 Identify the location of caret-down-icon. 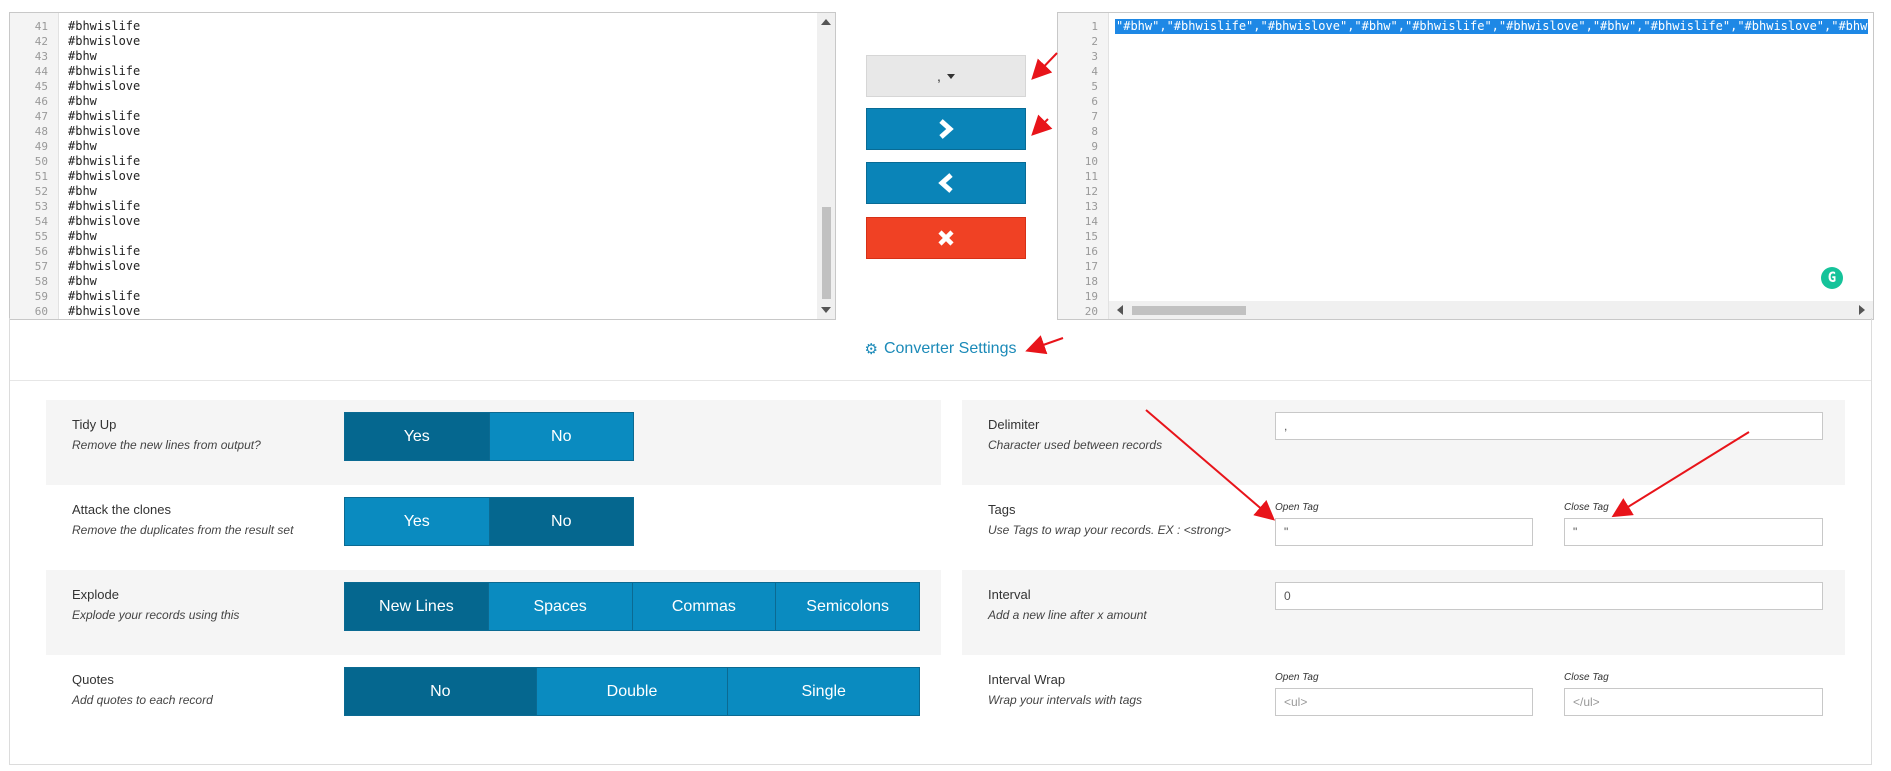
(950, 76).